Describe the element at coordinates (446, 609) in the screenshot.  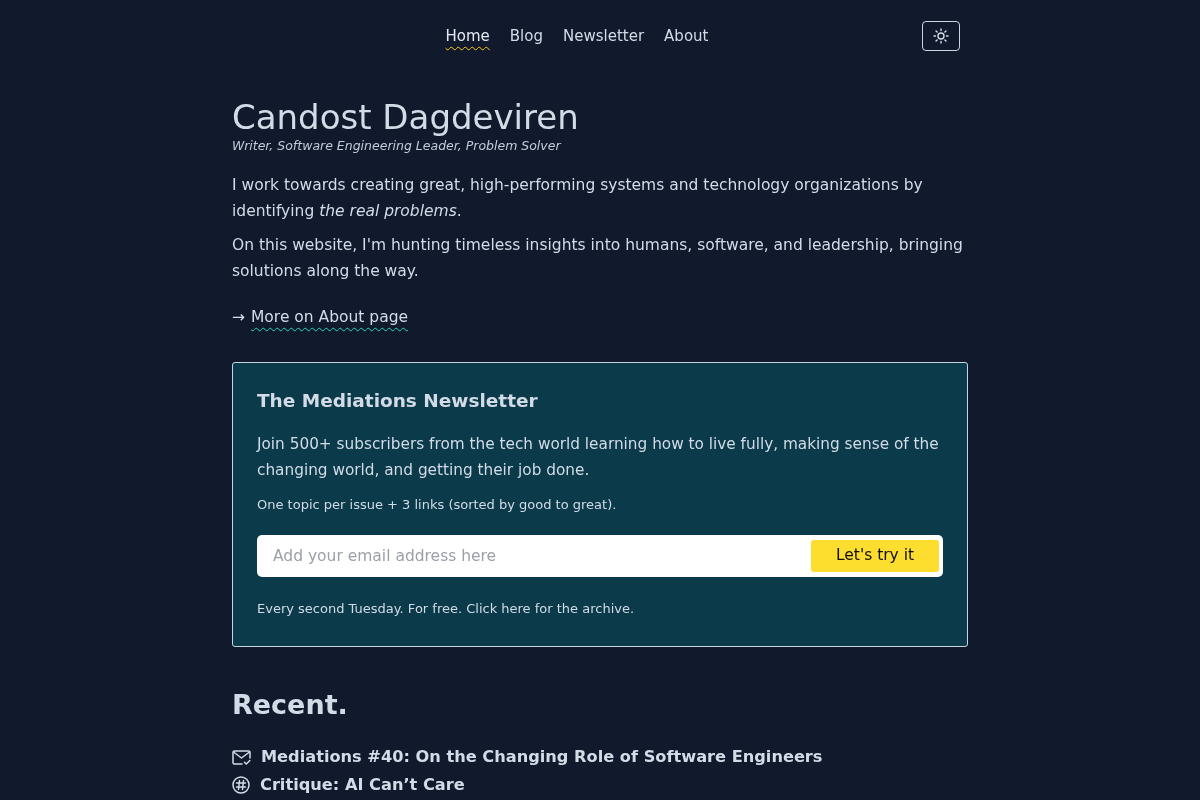
I see `newsletter-footer-note: Every second Tuesday. For free. Click here for the archive.` at that location.